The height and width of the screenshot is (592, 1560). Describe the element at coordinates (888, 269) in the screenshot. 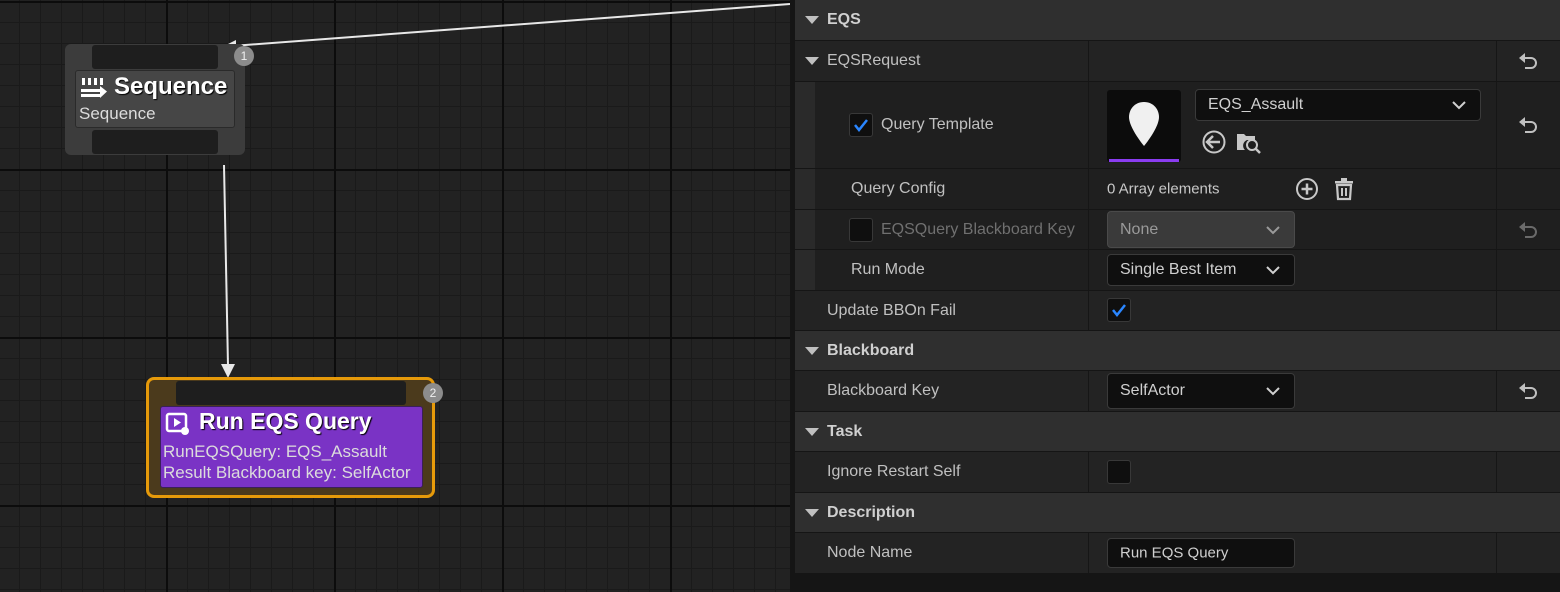

I see `property-label: Run Mode` at that location.